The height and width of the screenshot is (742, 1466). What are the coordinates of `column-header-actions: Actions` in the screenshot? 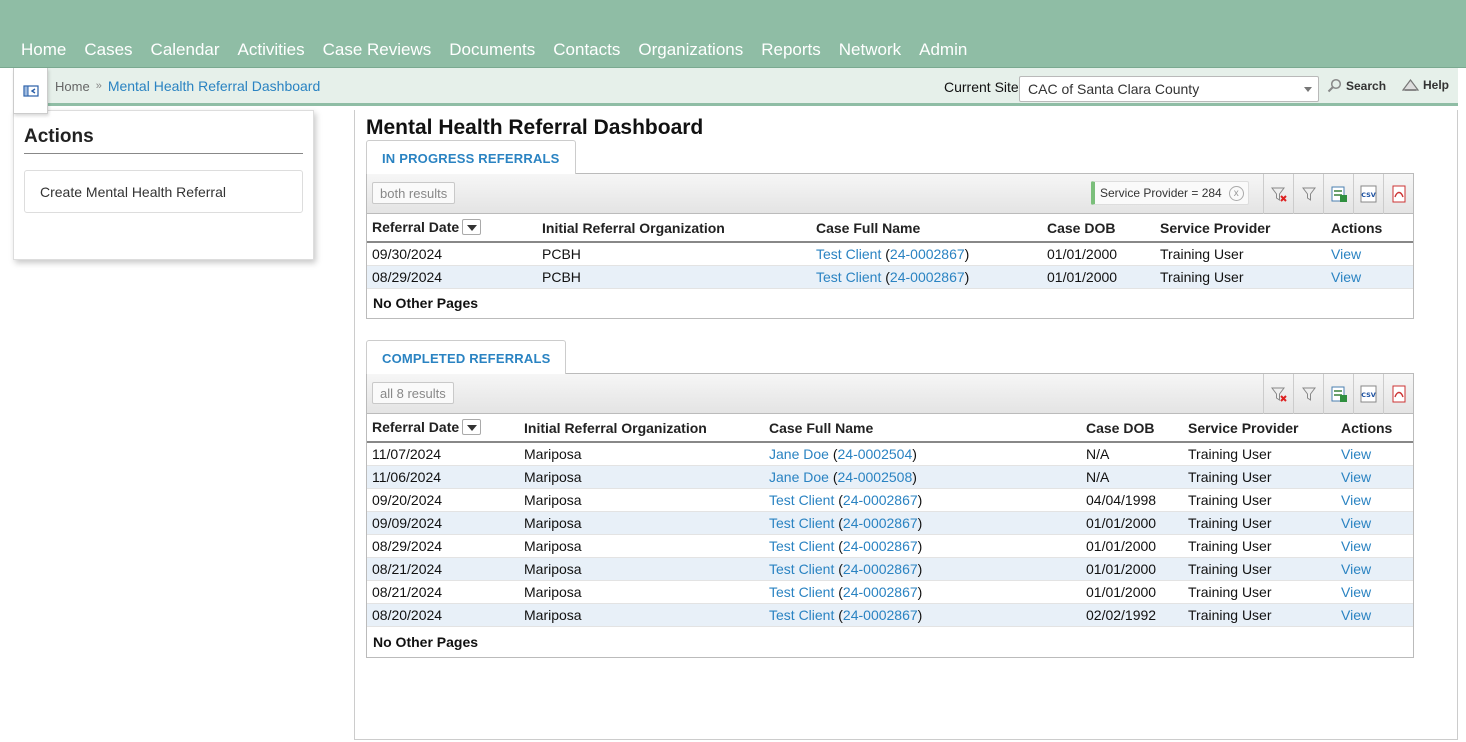 It's located at (1374, 428).